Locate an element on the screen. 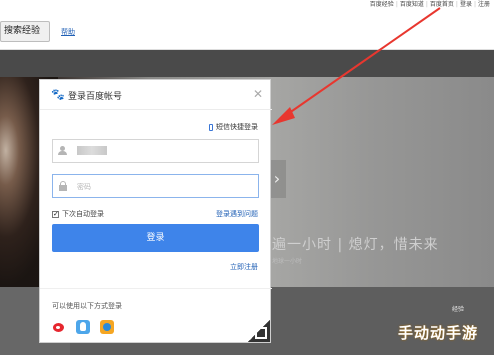 This screenshot has height=355, width=494. sms-login-label: 短信快捷登录 is located at coordinates (237, 127).